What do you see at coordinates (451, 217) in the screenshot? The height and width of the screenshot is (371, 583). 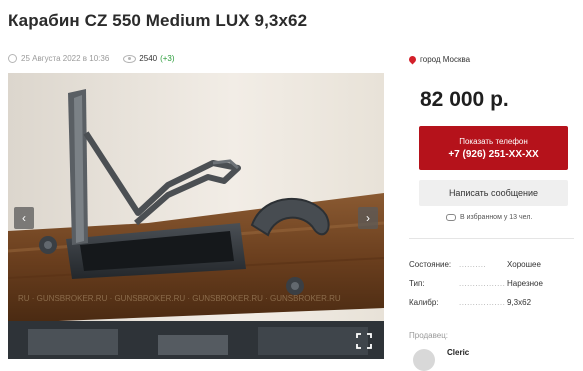 I see `favorites-icon` at bounding box center [451, 217].